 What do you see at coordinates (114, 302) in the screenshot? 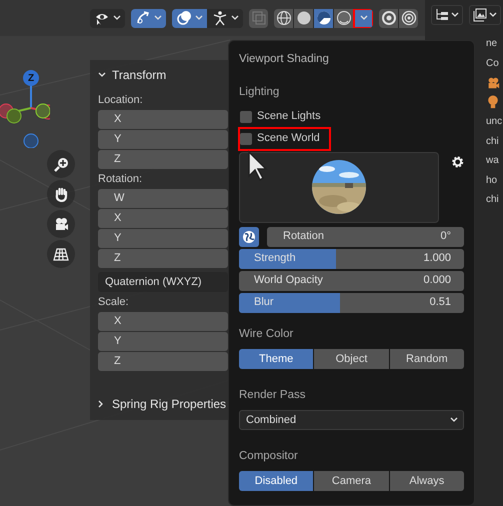
I see `field-label: Scale:` at bounding box center [114, 302].